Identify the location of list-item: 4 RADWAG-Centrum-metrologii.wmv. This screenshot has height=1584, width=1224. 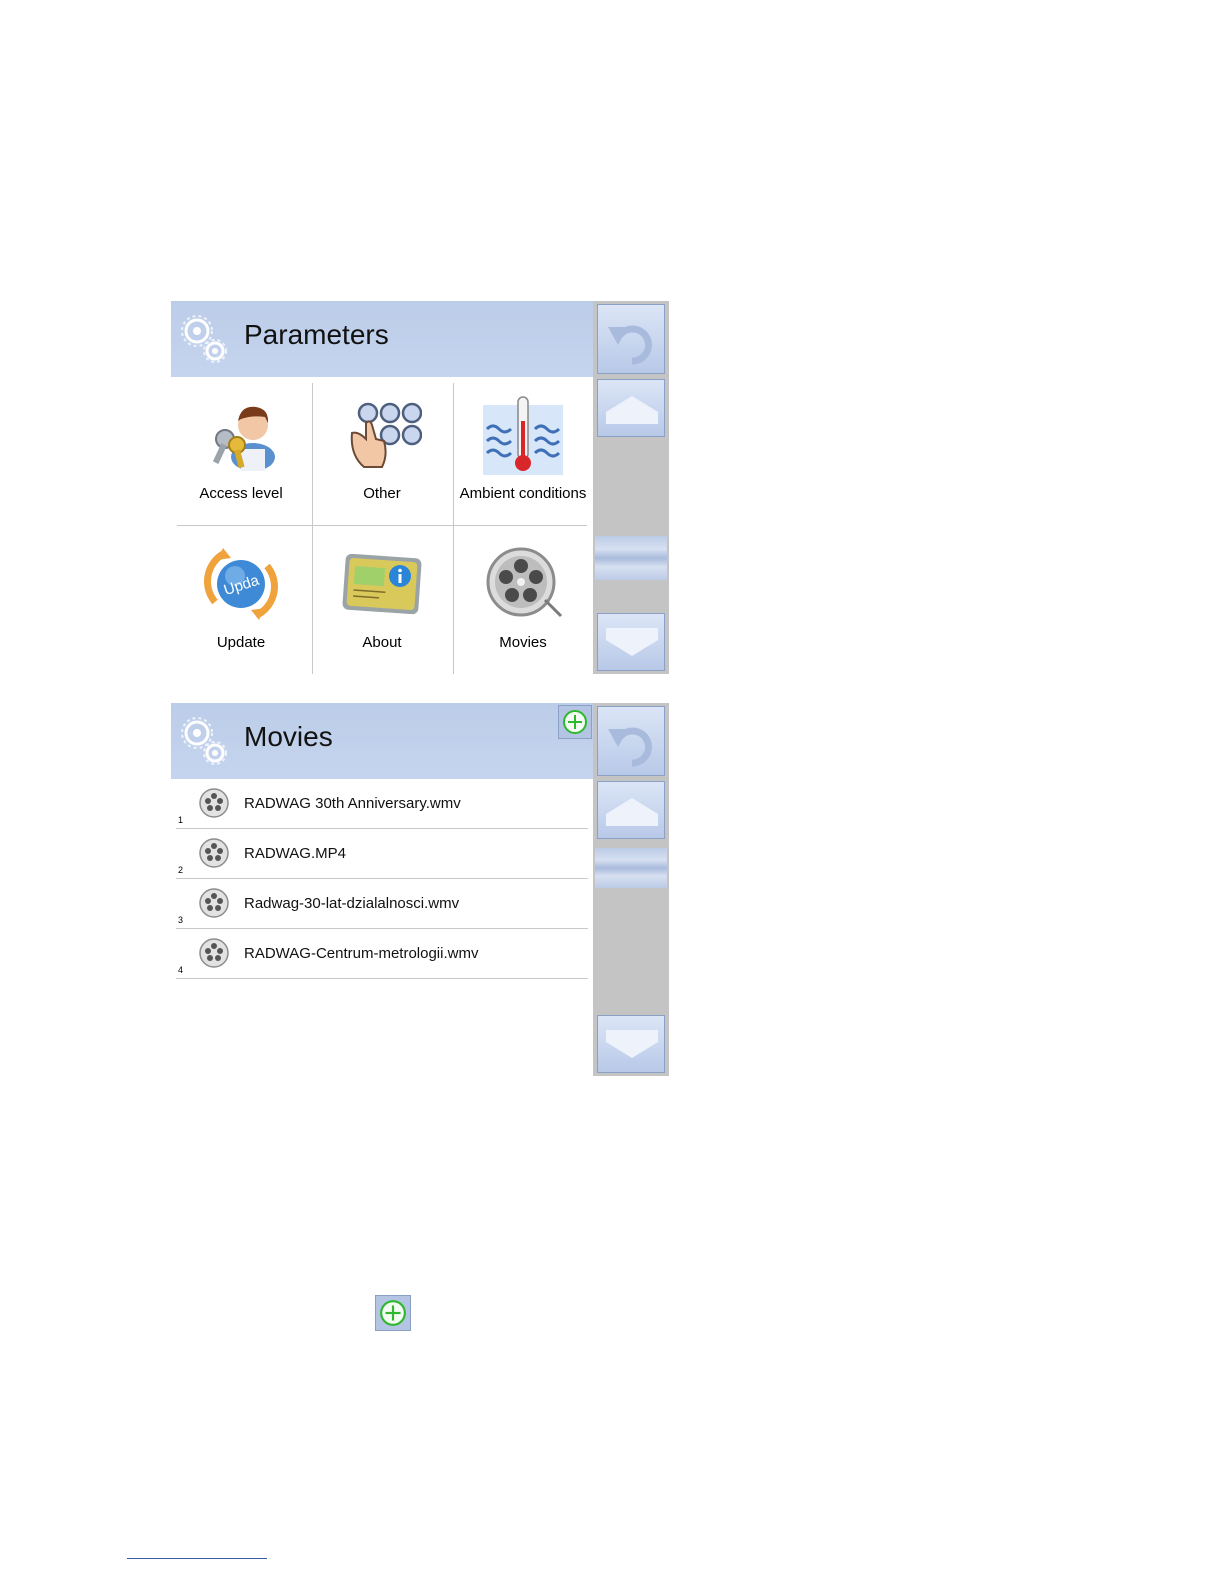
(382, 954).